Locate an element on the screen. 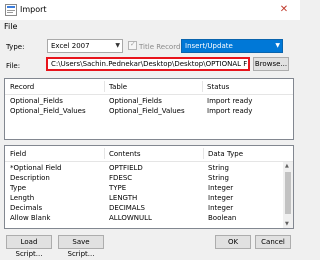 Image resolution: width=320 pixels, height=260 pixels. type-select: Excel 2007 ▼ is located at coordinates (85, 46).